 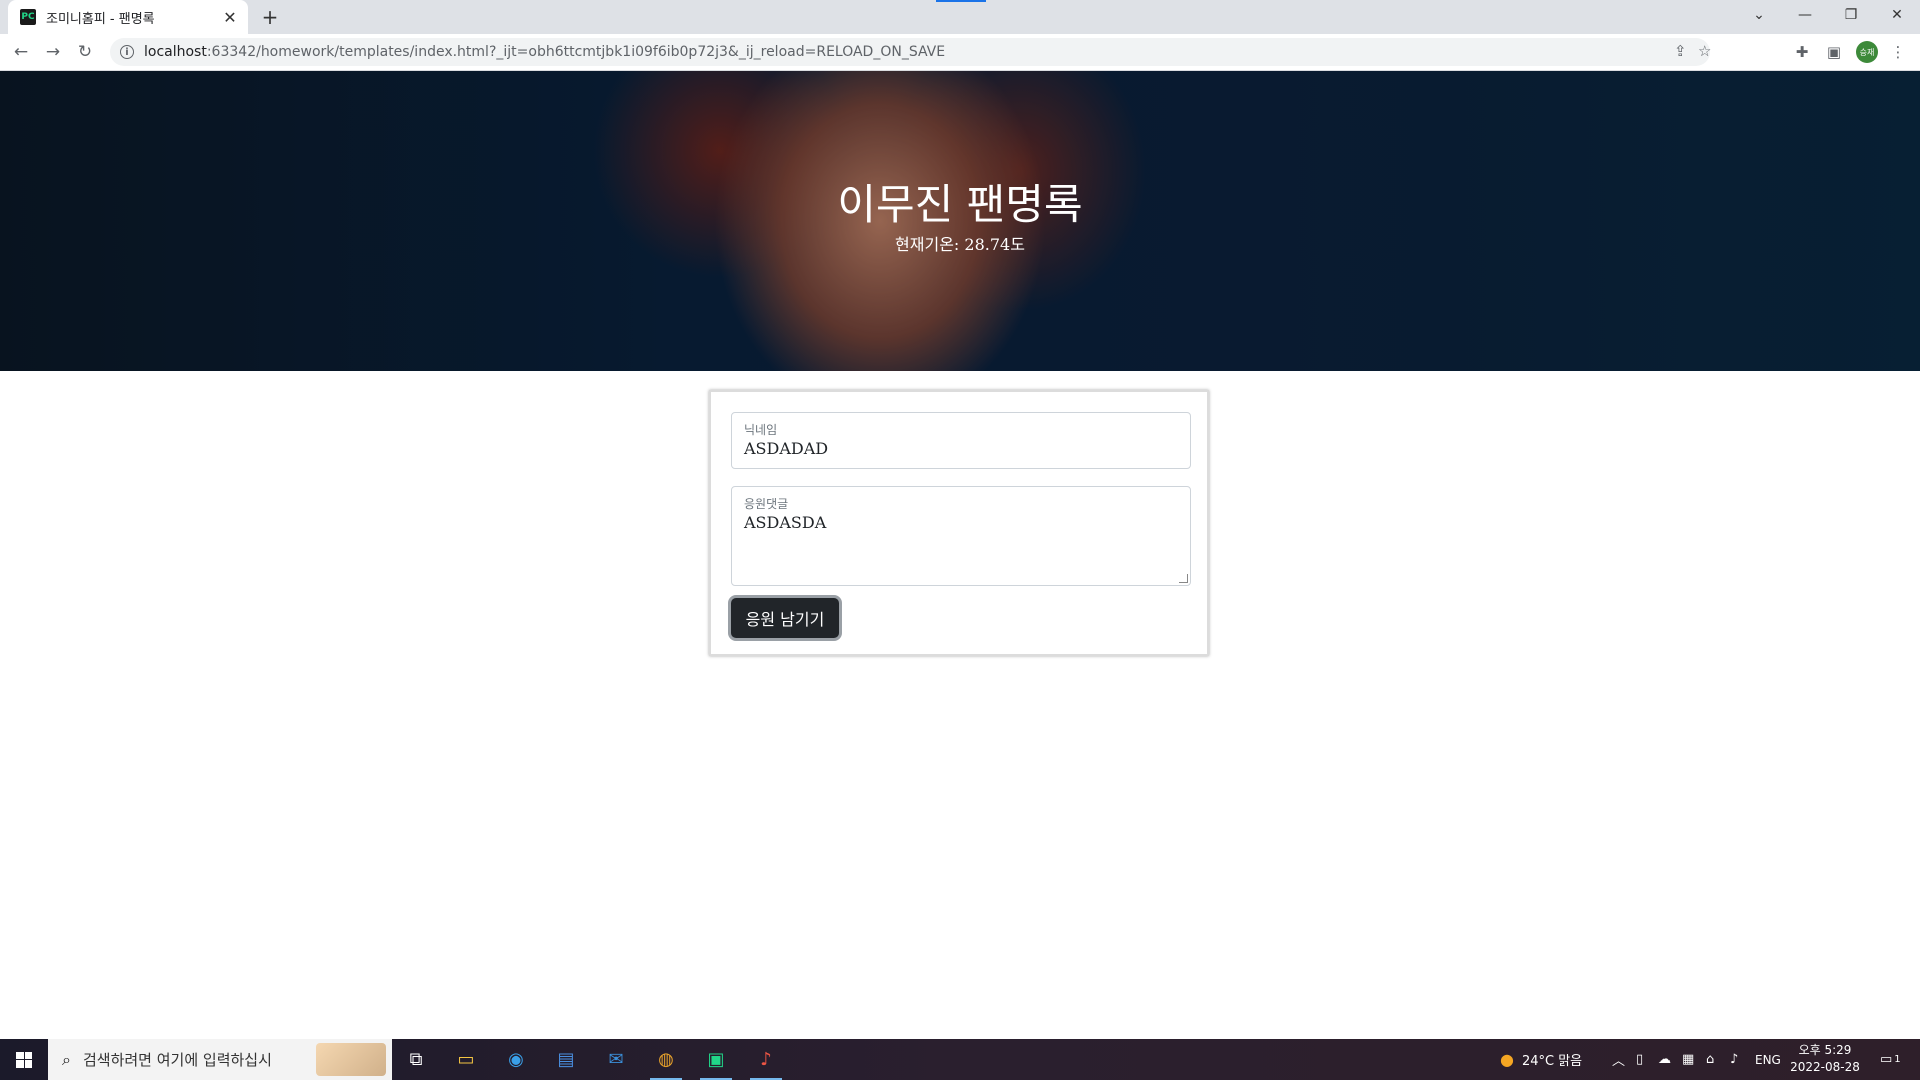 I want to click on search-highlight-image, so click(x=351, y=1059).